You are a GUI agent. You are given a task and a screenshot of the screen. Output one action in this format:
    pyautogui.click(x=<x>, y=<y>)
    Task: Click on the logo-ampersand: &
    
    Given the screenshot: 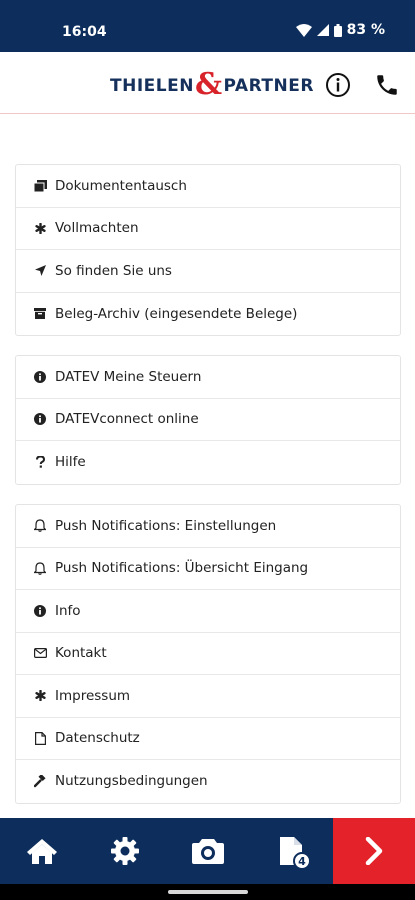 What is the action you would take?
    pyautogui.click(x=208, y=84)
    